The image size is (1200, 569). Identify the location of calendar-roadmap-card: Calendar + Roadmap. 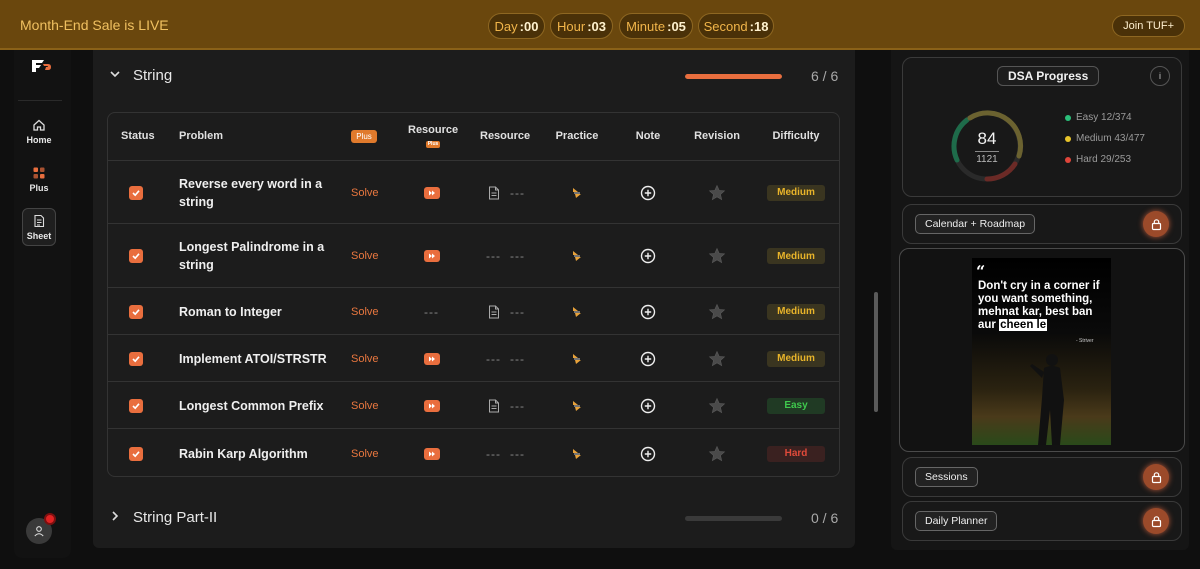
(1042, 224).